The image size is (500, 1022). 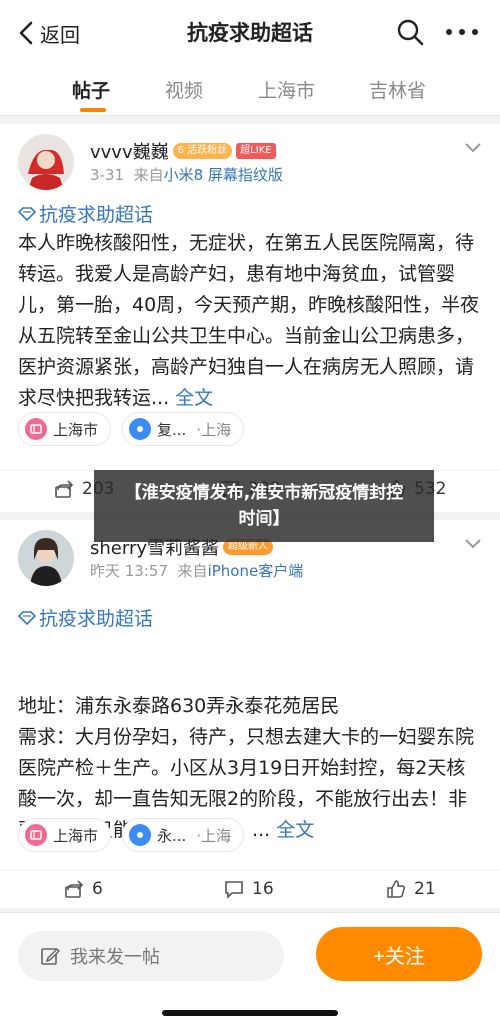 What do you see at coordinates (462, 32) in the screenshot?
I see `more-icon` at bounding box center [462, 32].